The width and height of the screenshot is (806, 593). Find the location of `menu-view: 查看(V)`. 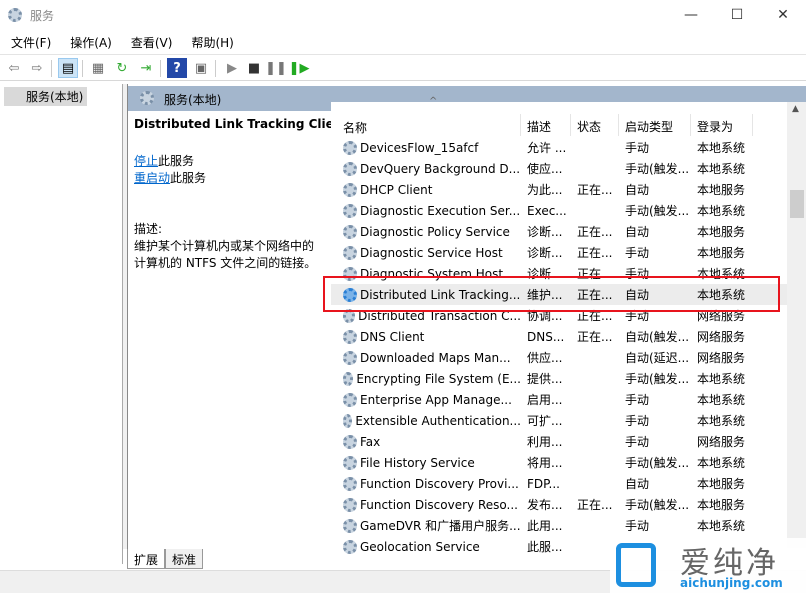

menu-view: 查看(V) is located at coordinates (150, 42).